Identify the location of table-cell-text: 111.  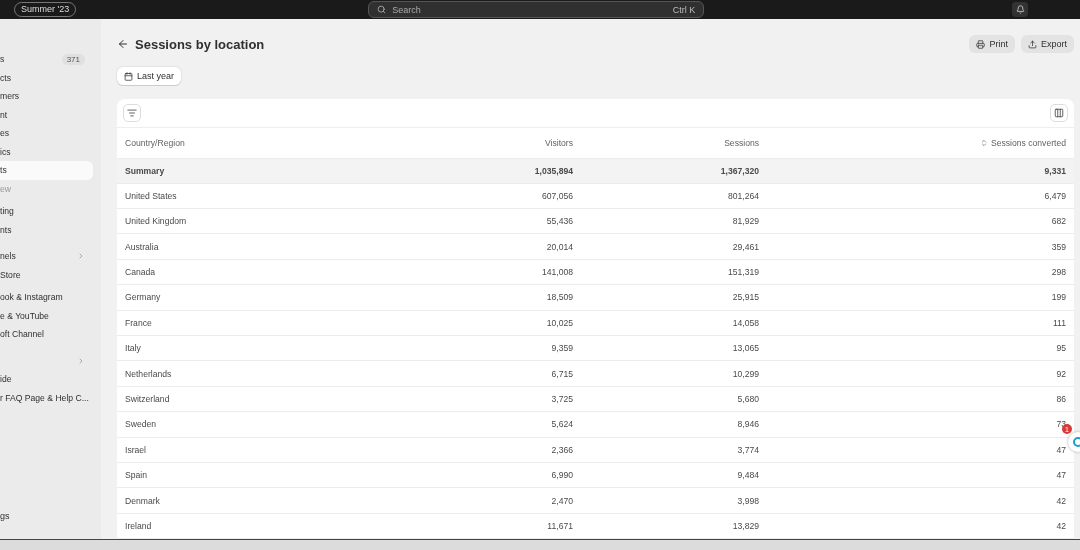
(1058, 322).